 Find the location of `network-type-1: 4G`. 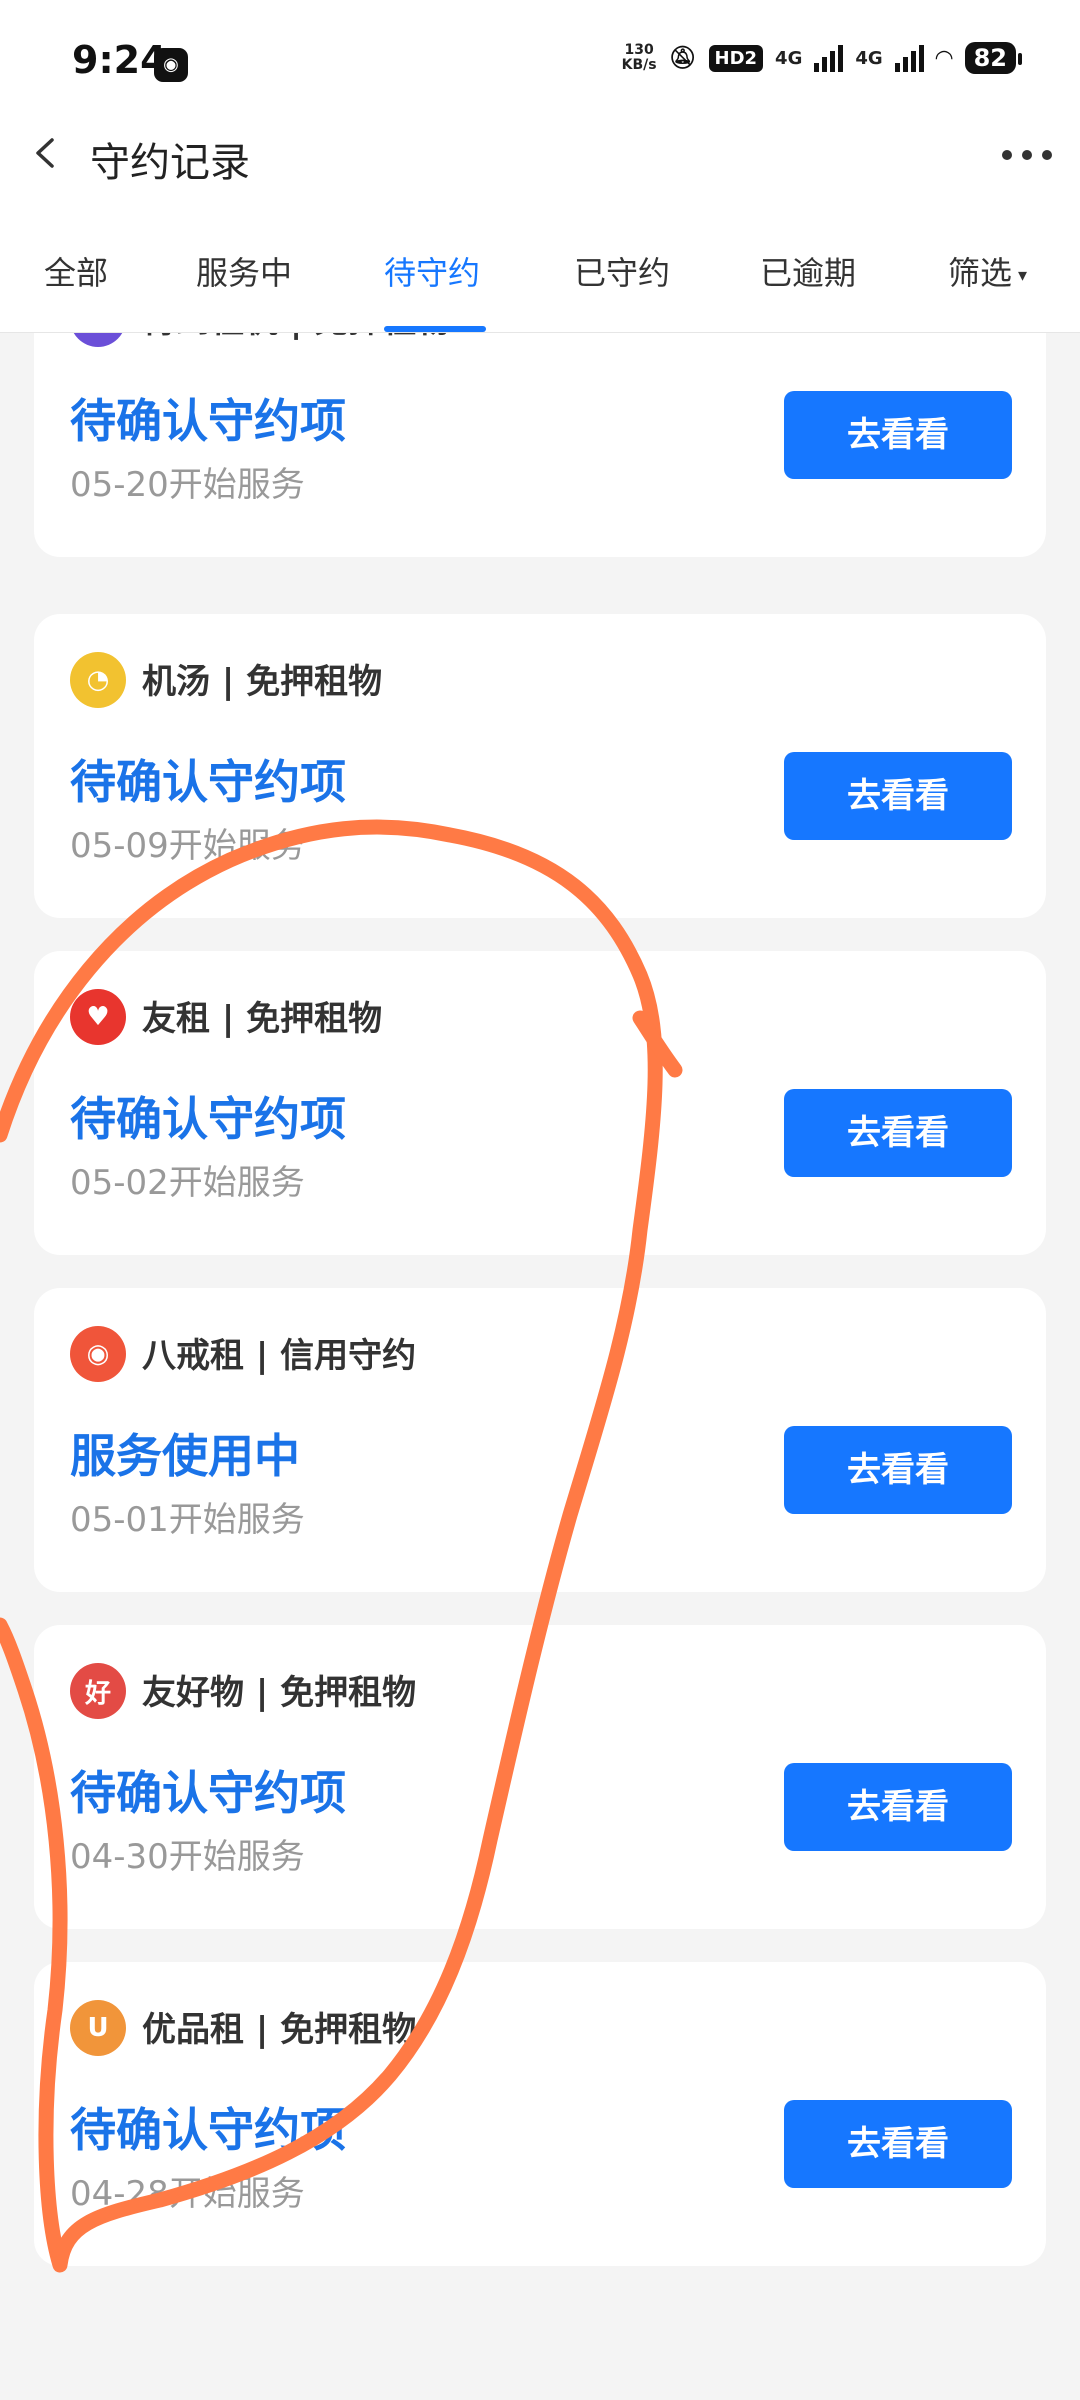

network-type-1: 4G is located at coordinates (789, 58).